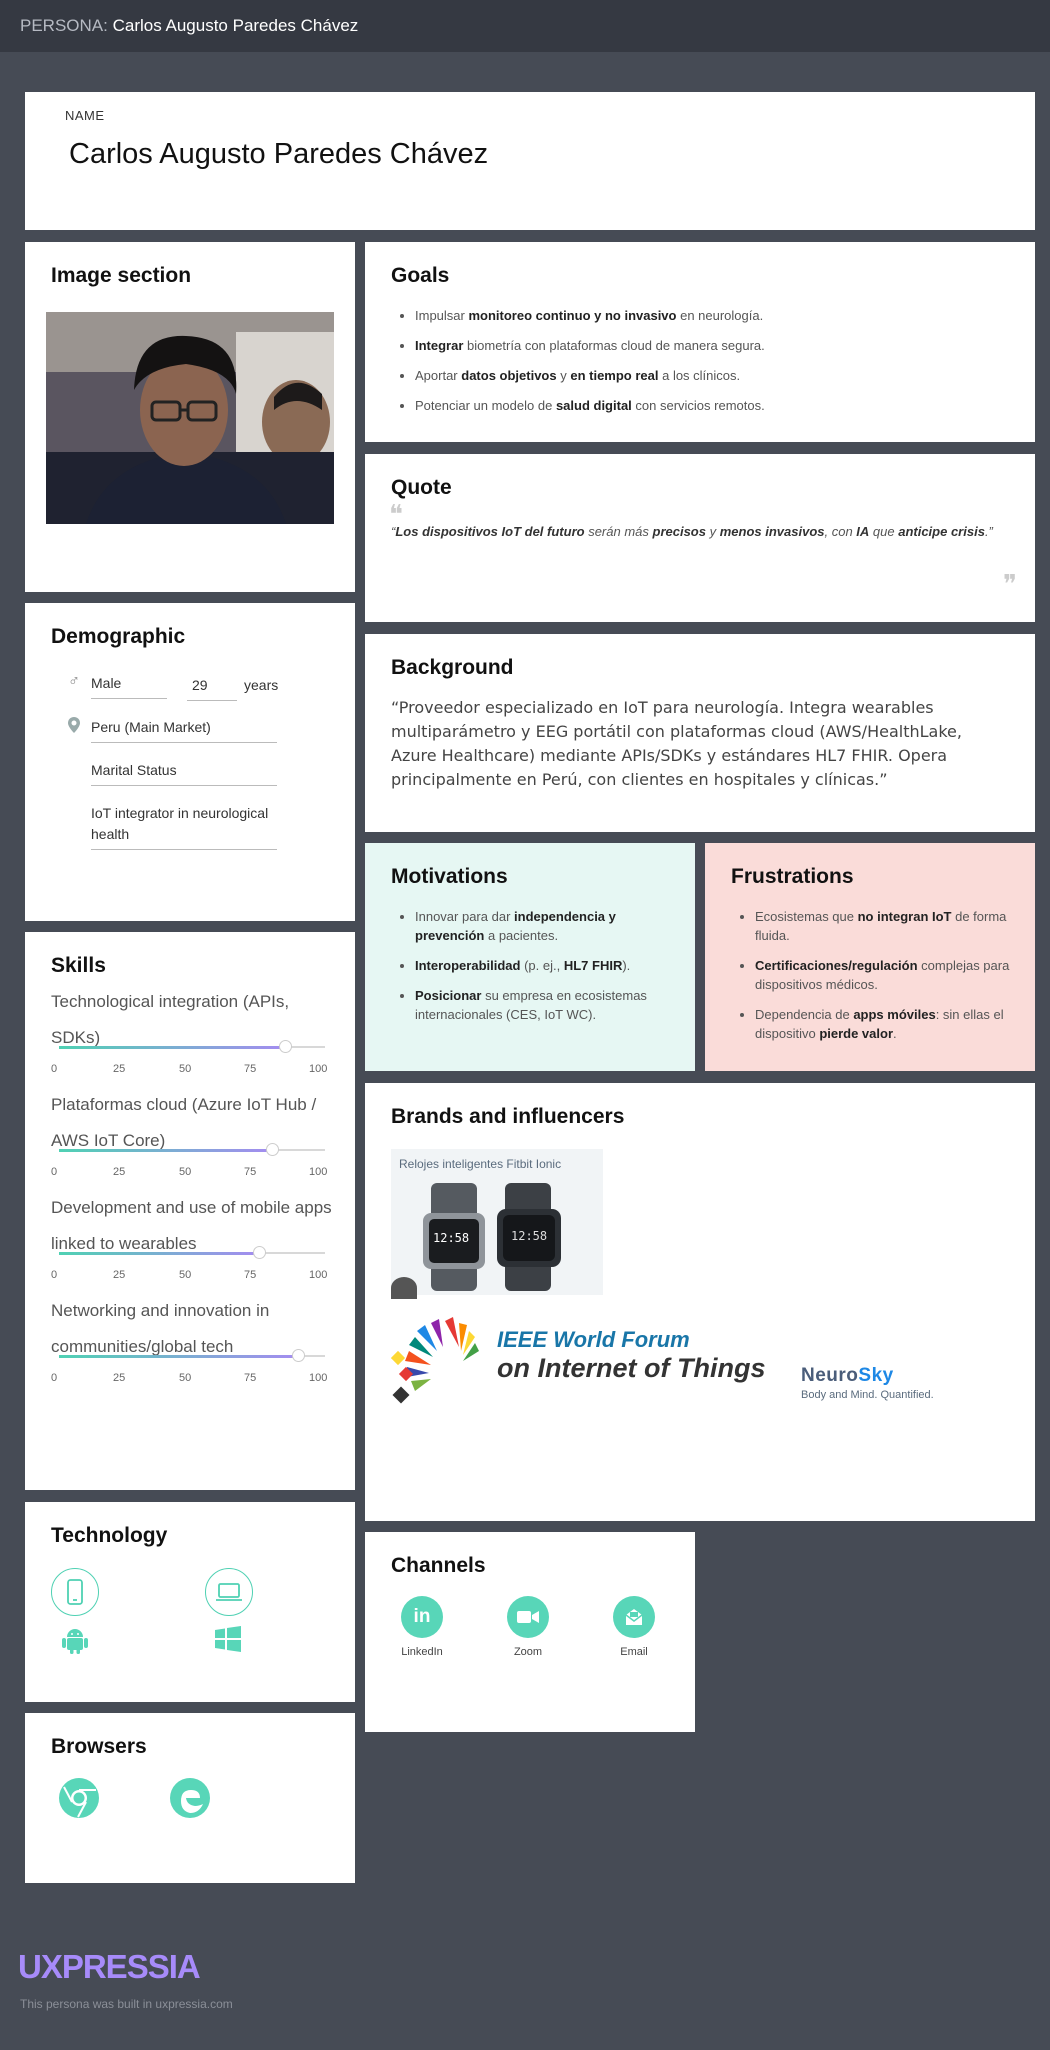 The image size is (1050, 2050). Describe the element at coordinates (422, 1652) in the screenshot. I see `channel-label-linkedin: LinkedIn` at that location.